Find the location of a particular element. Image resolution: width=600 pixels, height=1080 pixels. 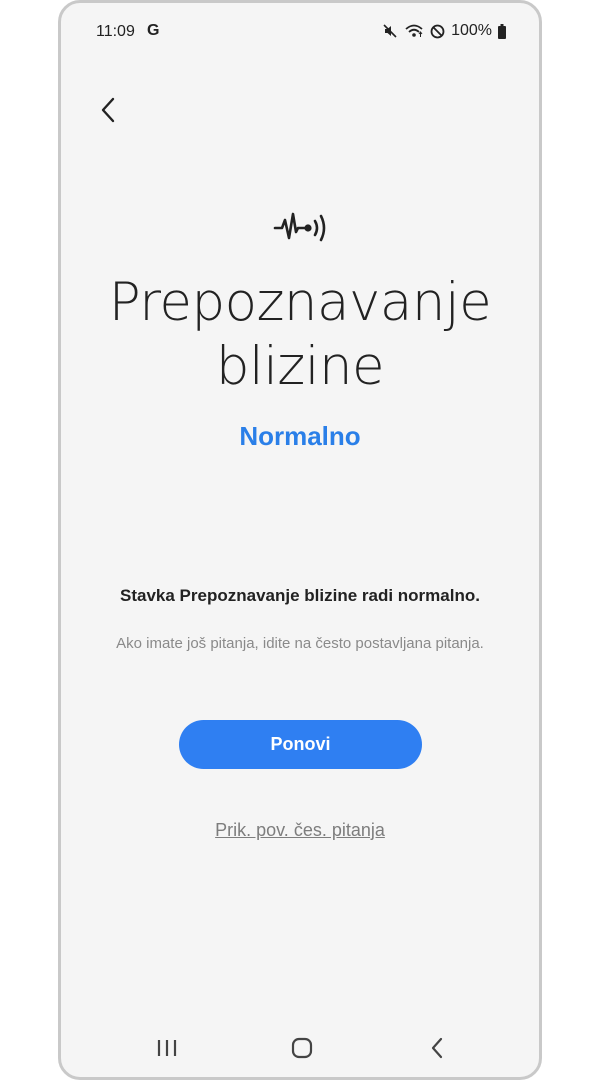

status-icons: 100% is located at coordinates (444, 31).